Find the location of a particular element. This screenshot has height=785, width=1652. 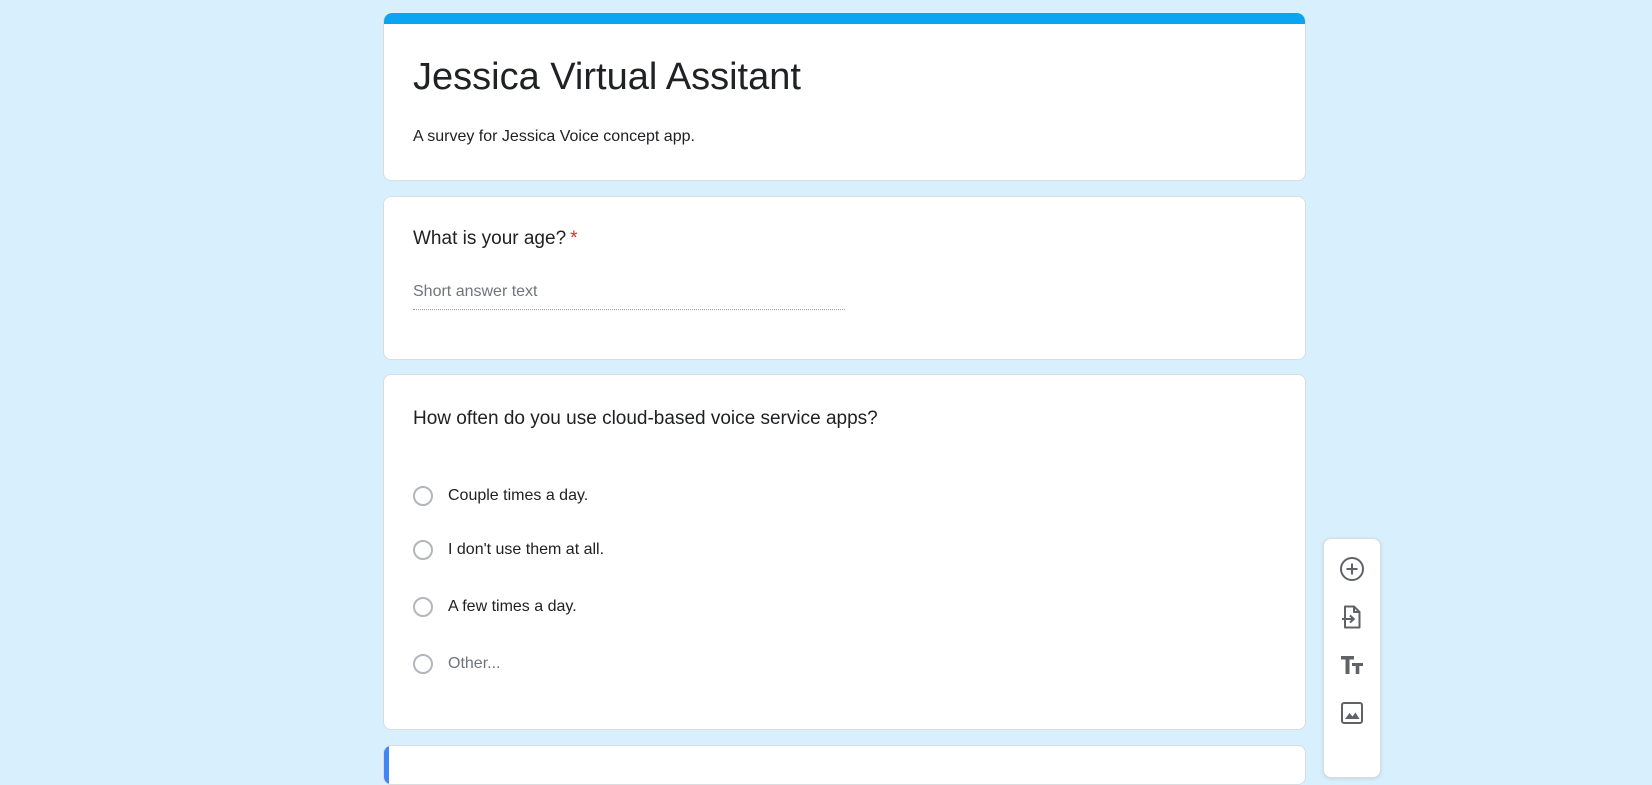

question-title: What is your age? * is located at coordinates (495, 239).